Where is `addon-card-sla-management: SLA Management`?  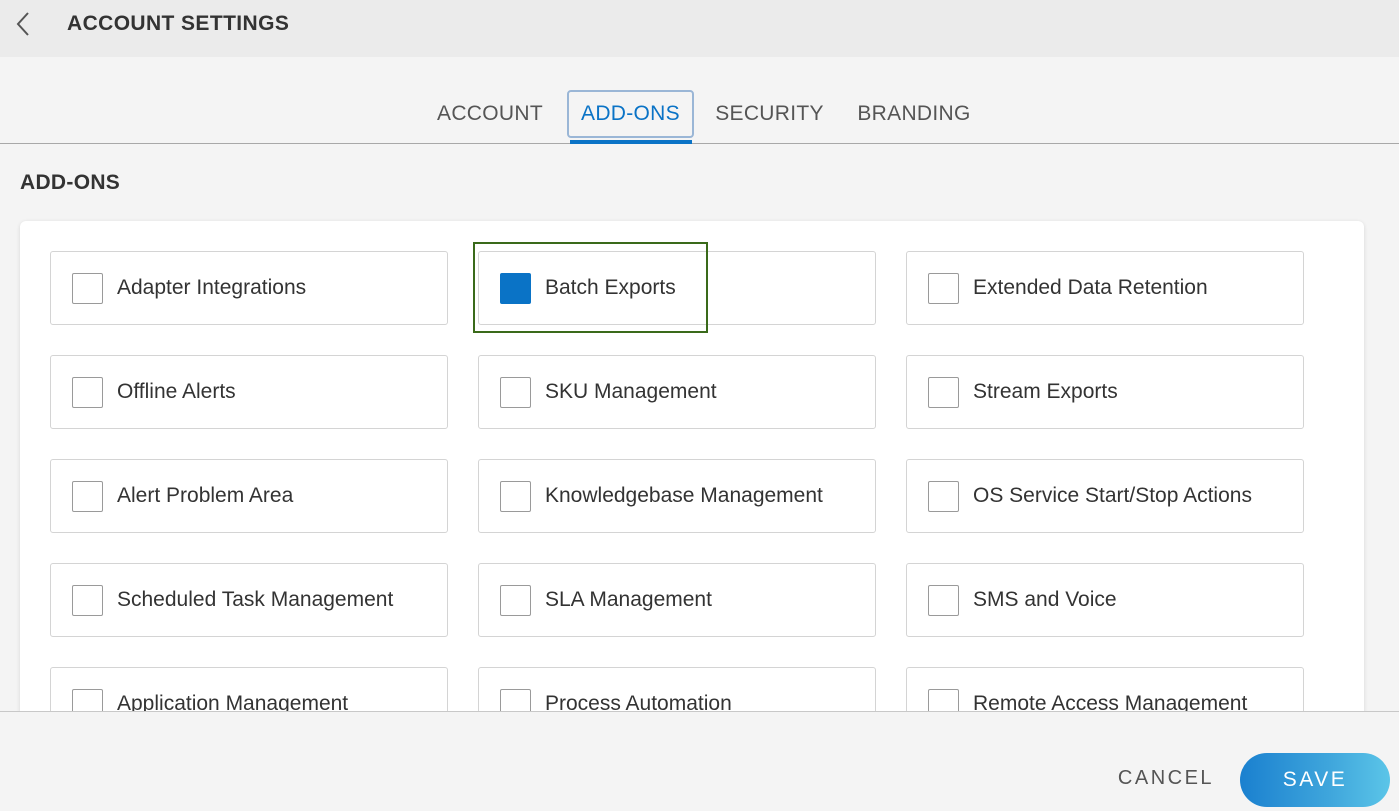
addon-card-sla-management: SLA Management is located at coordinates (677, 600).